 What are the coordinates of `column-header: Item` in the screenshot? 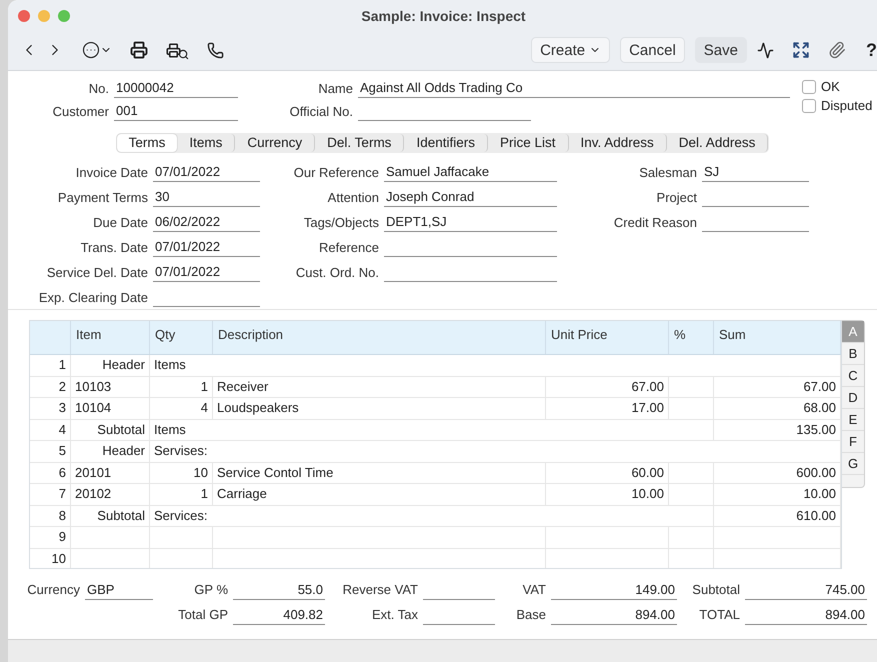 It's located at (110, 337).